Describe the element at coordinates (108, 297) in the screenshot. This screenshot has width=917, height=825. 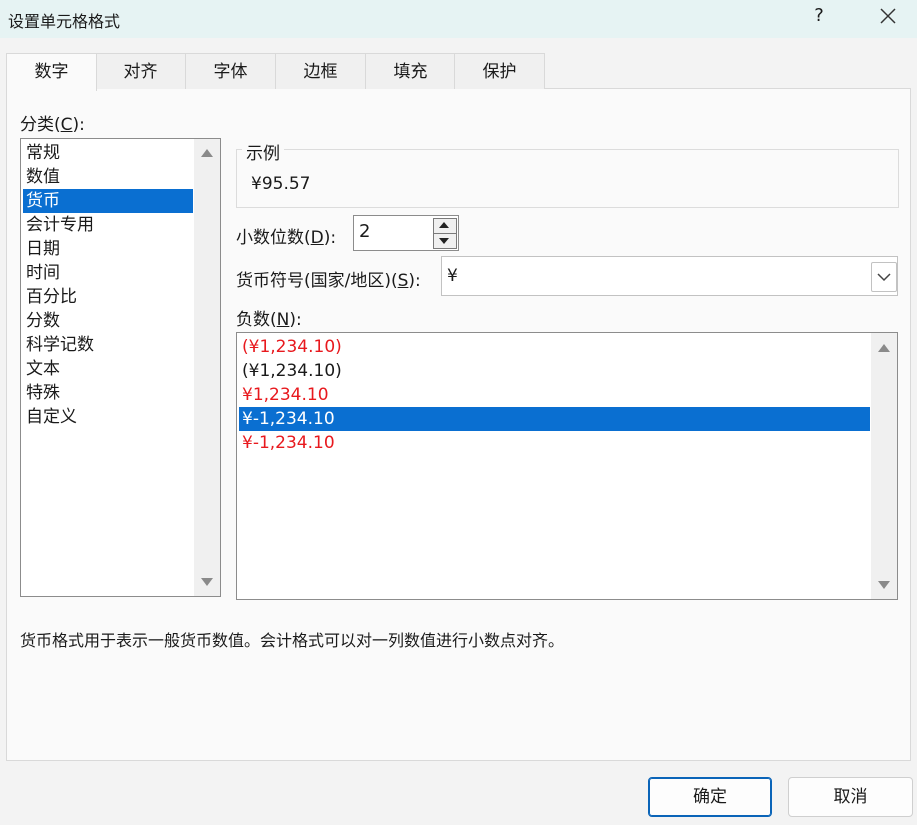
I see `category-item-percentage: 百分比` at that location.